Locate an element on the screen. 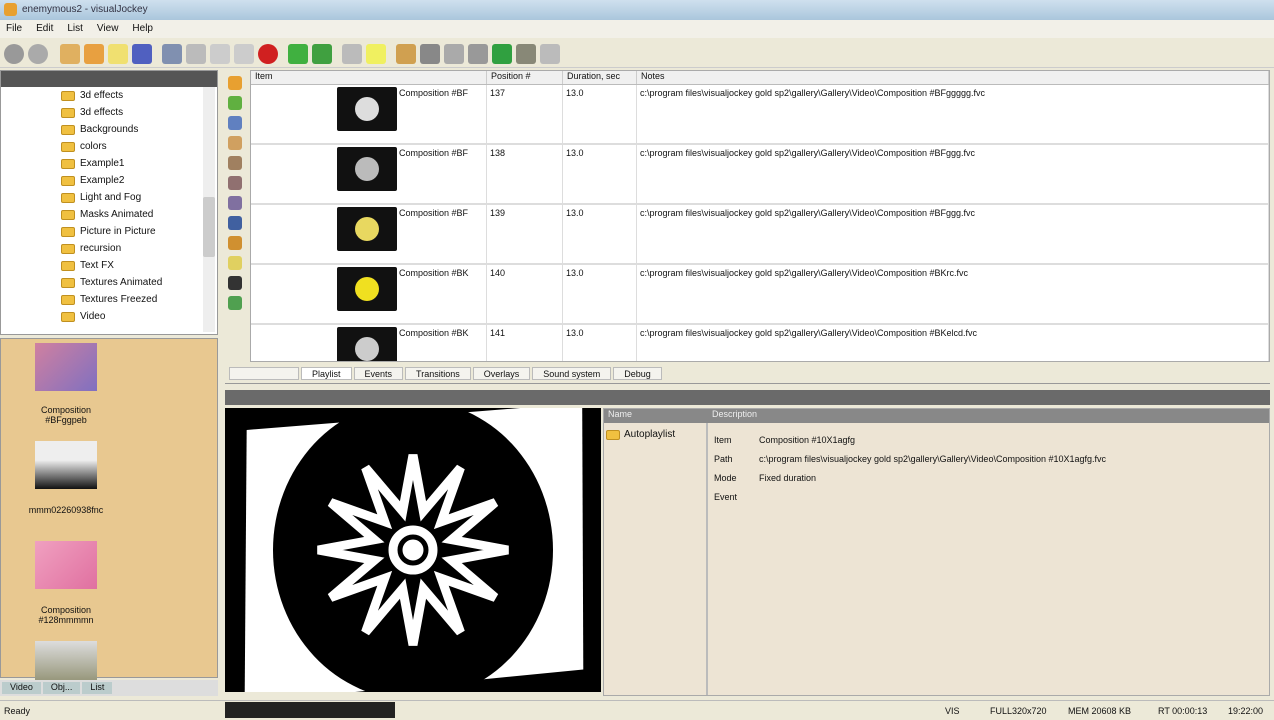 The height and width of the screenshot is (720, 1274). tree-item-label: Textures Freezed is located at coordinates (119, 299).